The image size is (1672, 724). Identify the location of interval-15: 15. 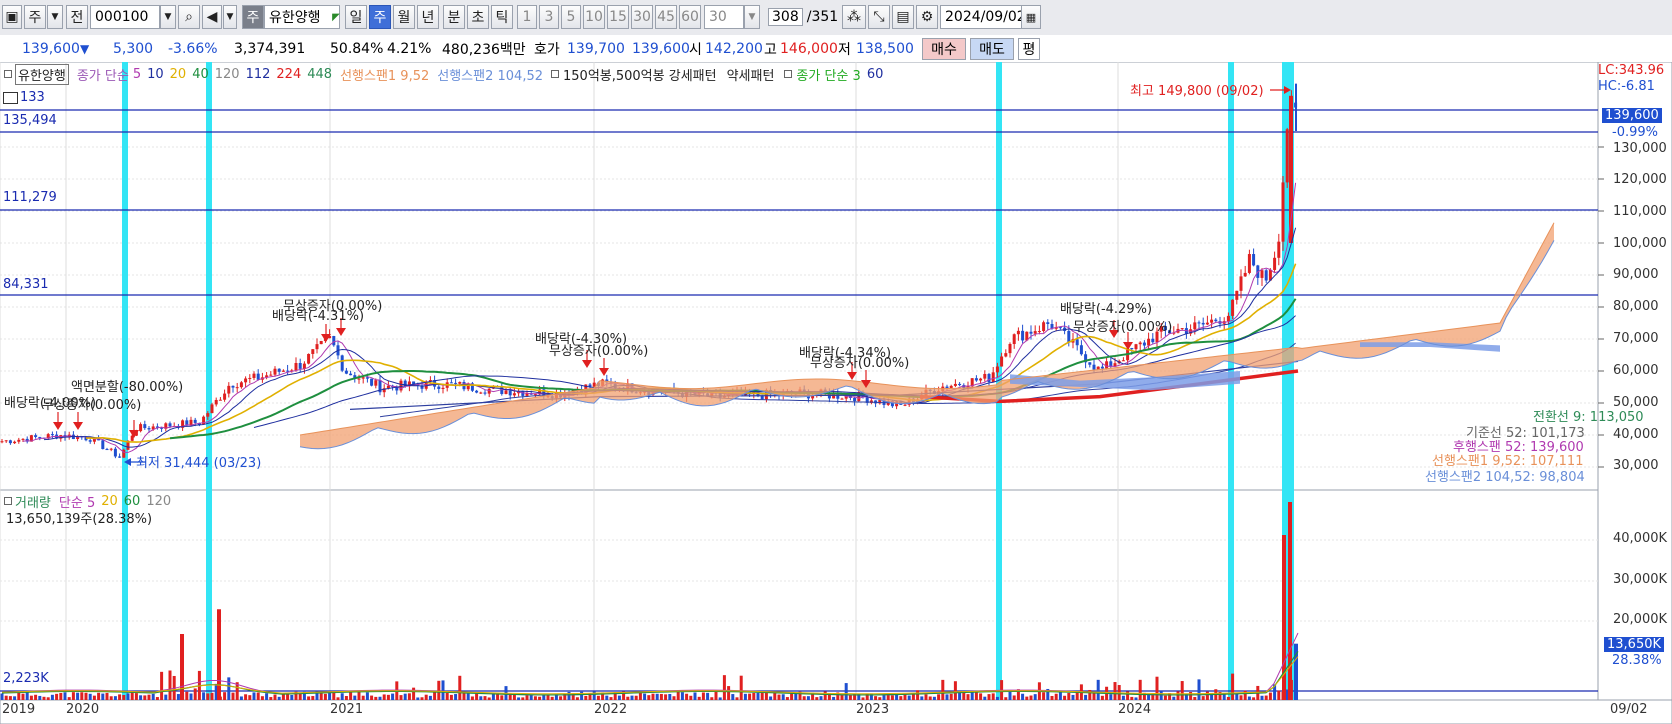
(618, 17).